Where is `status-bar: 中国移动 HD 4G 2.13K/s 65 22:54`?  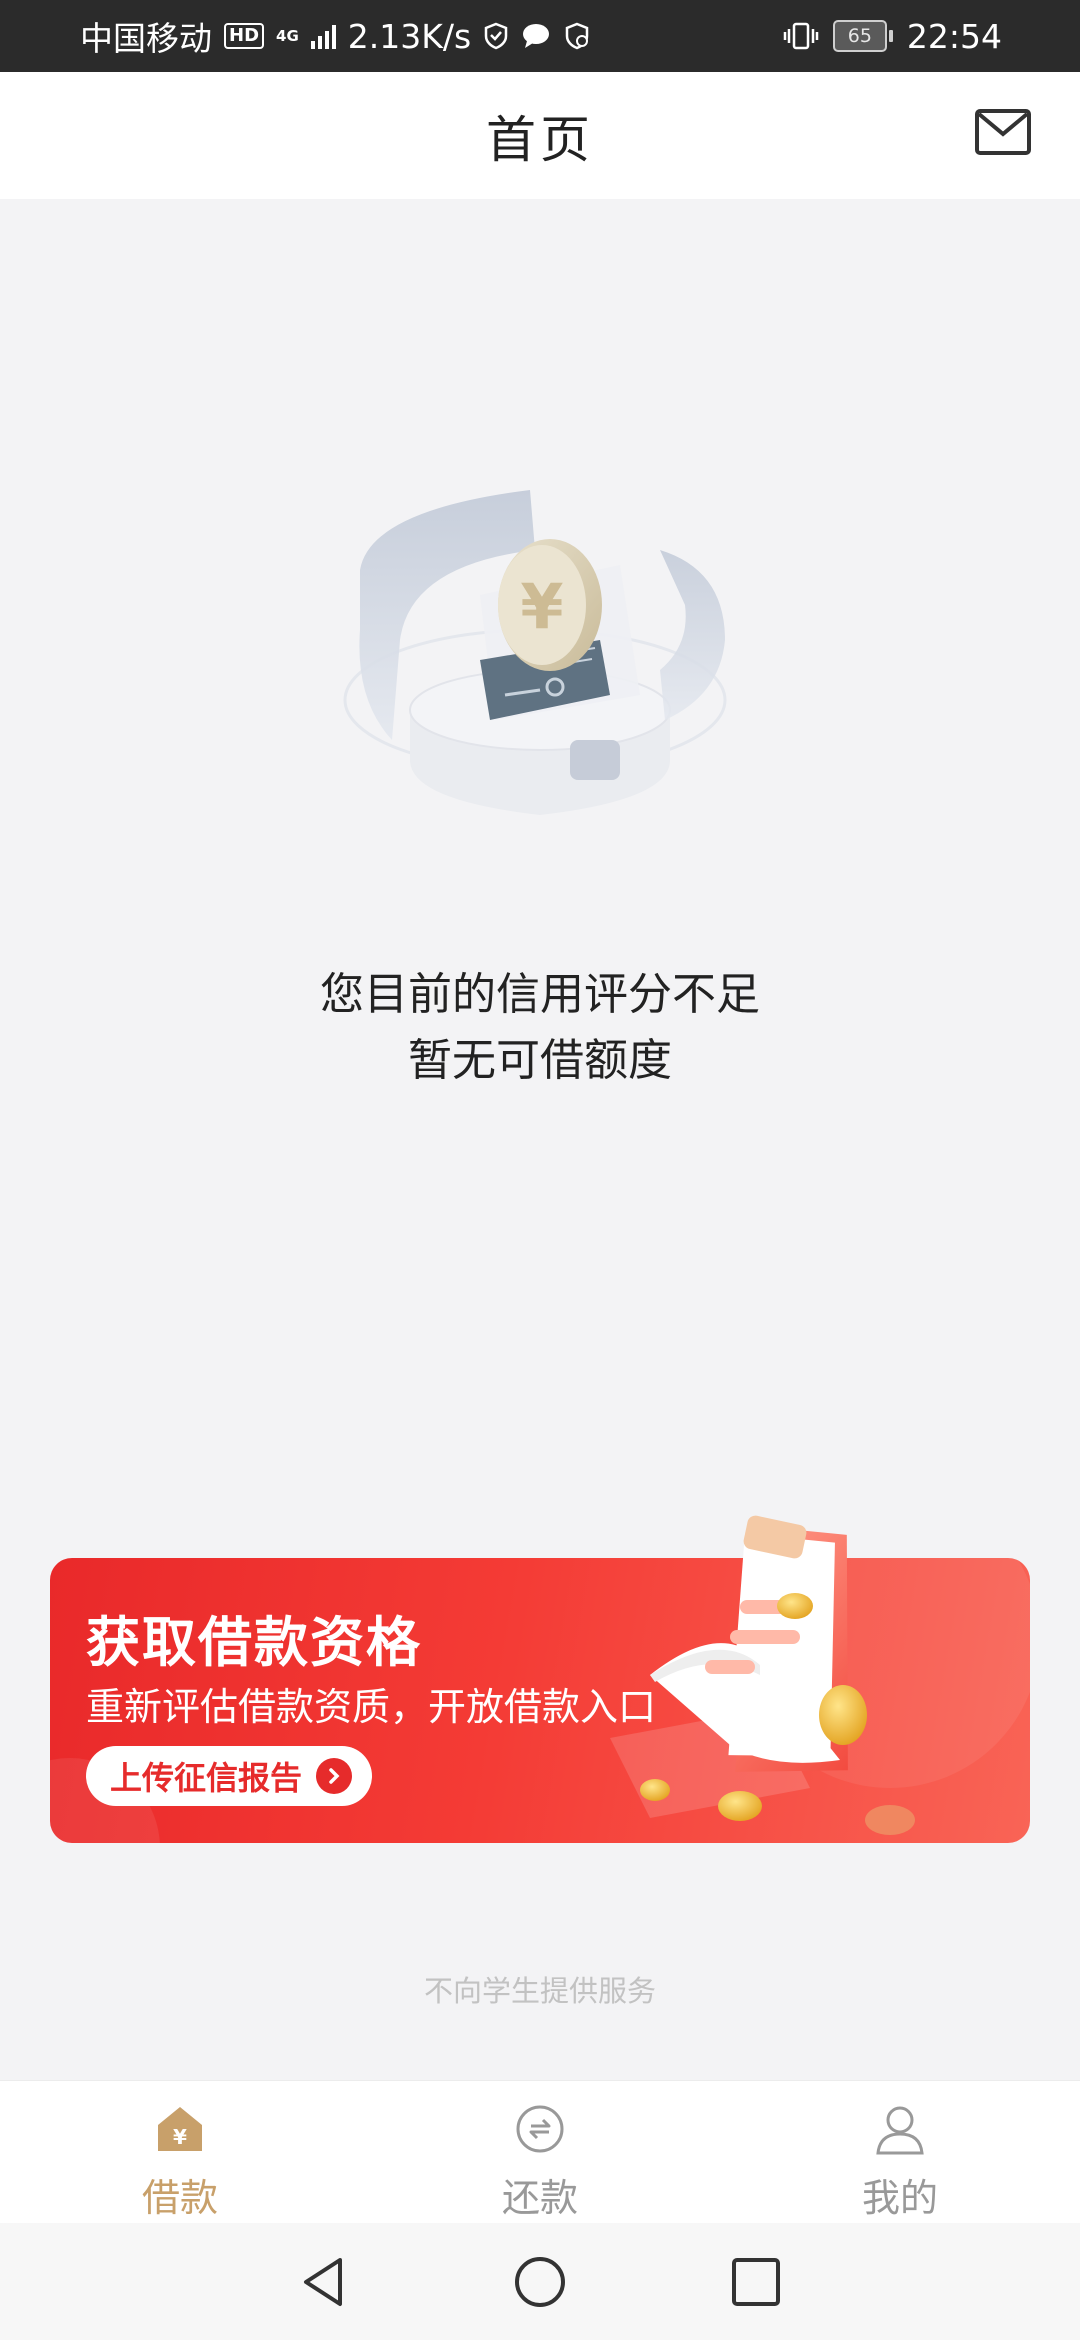 status-bar: 中国移动 HD 4G 2.13K/s 65 22:54 is located at coordinates (540, 36).